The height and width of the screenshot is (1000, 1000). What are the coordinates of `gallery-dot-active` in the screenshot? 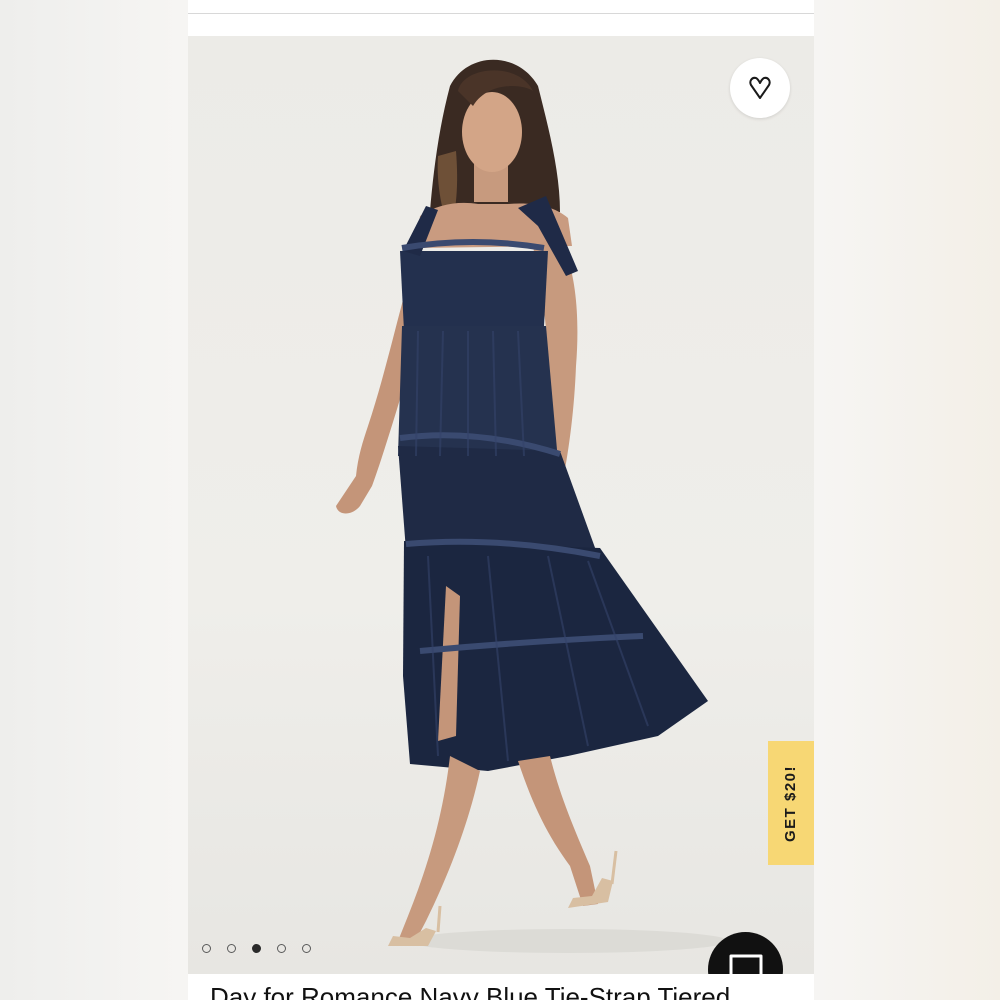 It's located at (256, 948).